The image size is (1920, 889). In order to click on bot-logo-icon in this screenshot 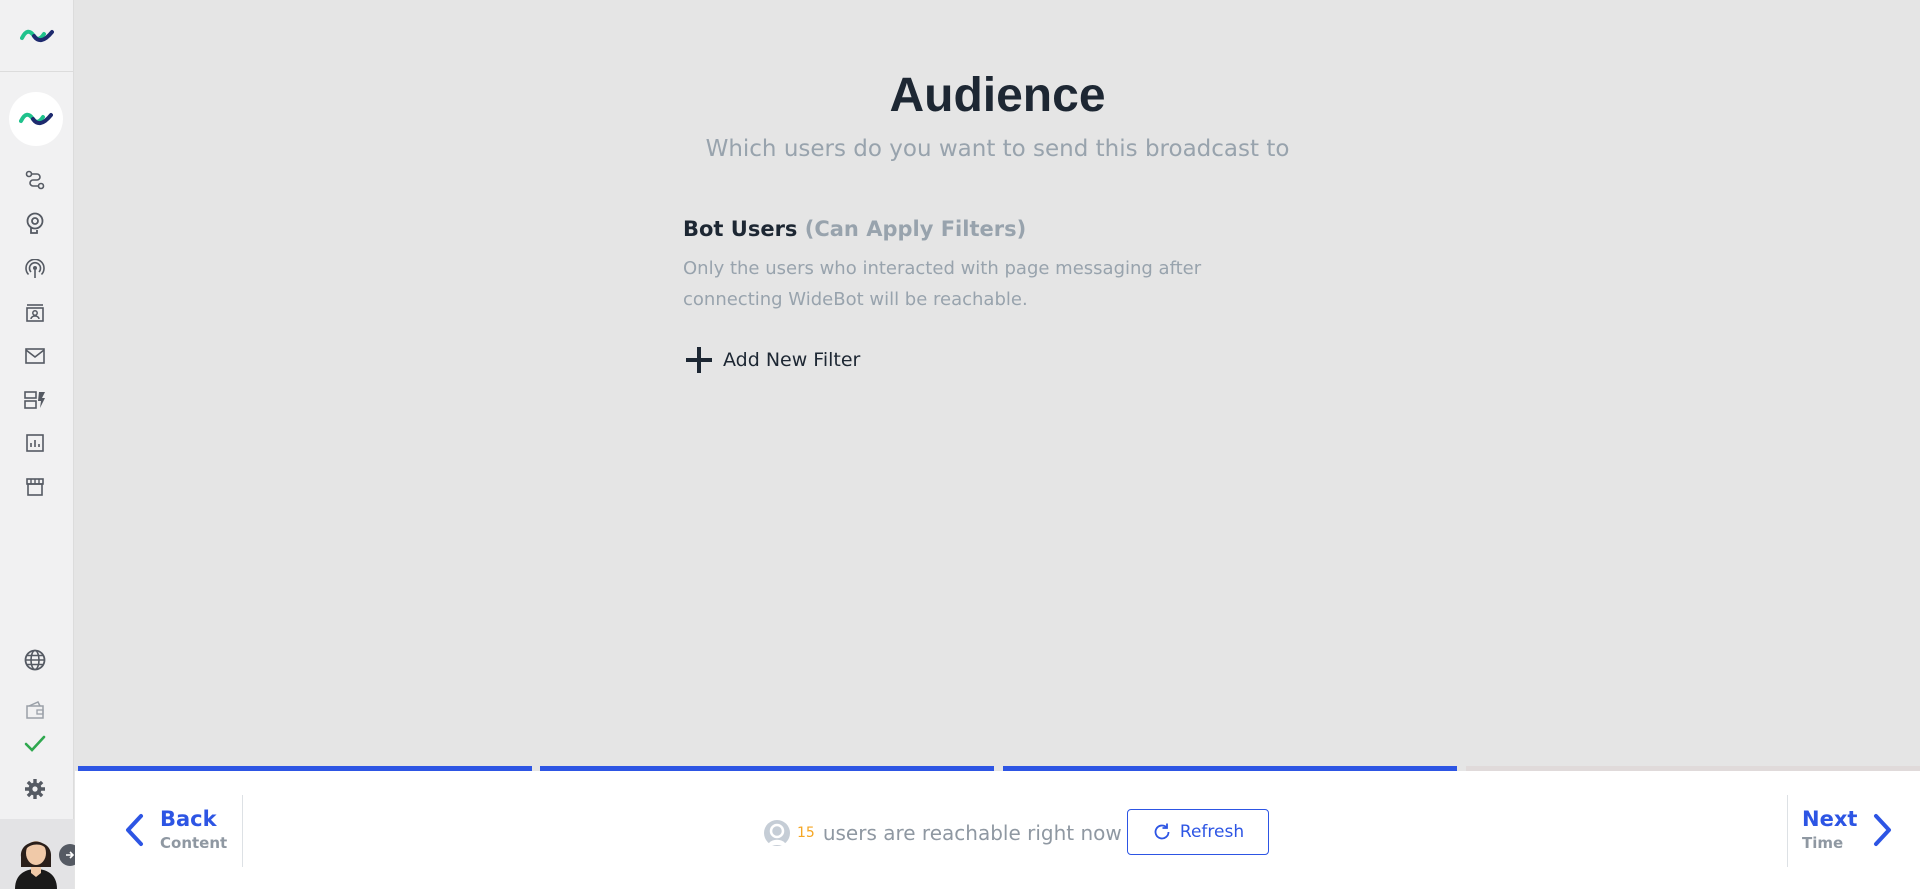, I will do `click(36, 119)`.